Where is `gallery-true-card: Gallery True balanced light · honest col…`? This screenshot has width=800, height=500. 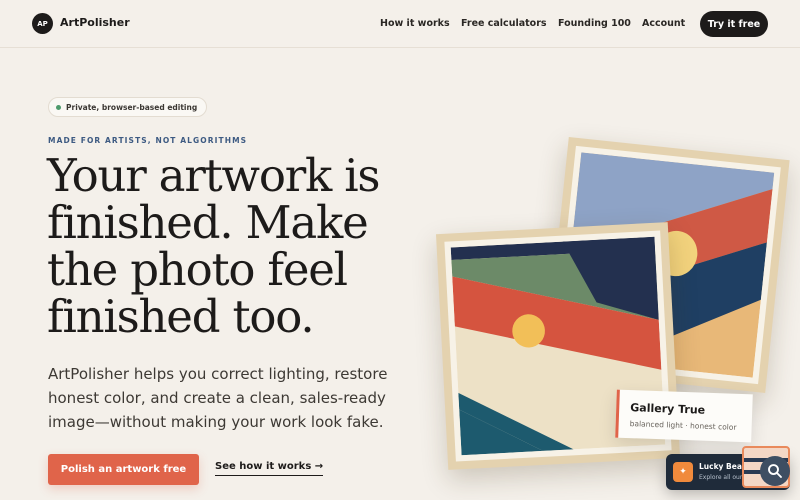 gallery-true-card: Gallery True balanced light · honest col… is located at coordinates (684, 416).